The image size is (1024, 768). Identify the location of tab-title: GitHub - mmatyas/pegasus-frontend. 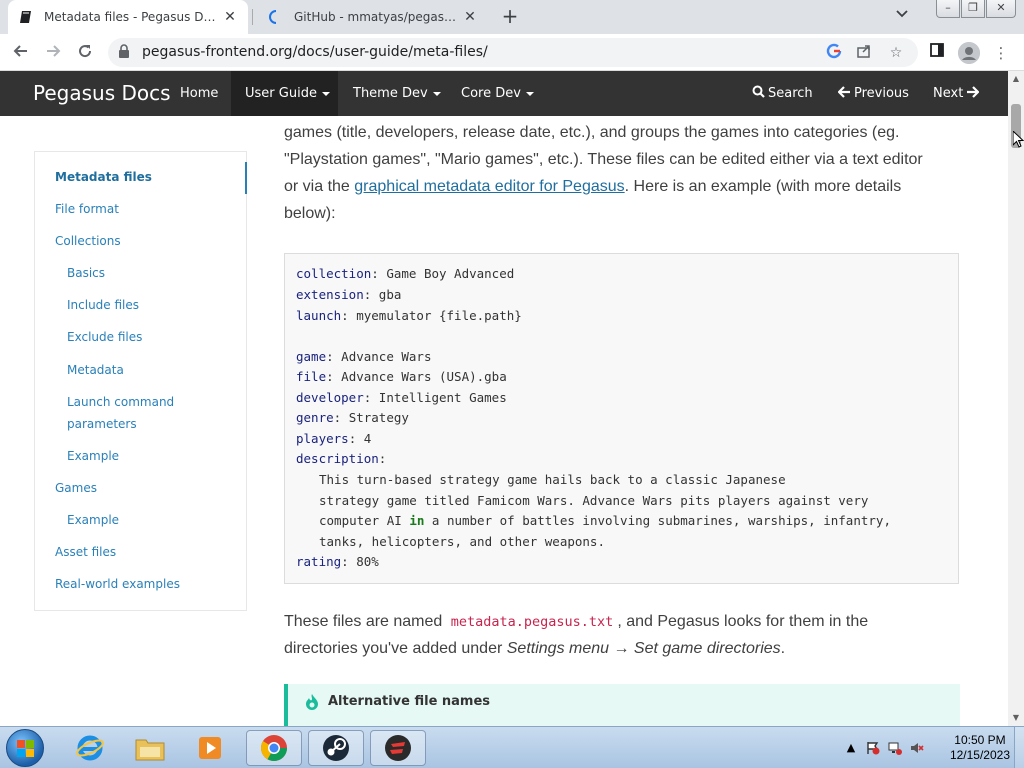
(378, 17).